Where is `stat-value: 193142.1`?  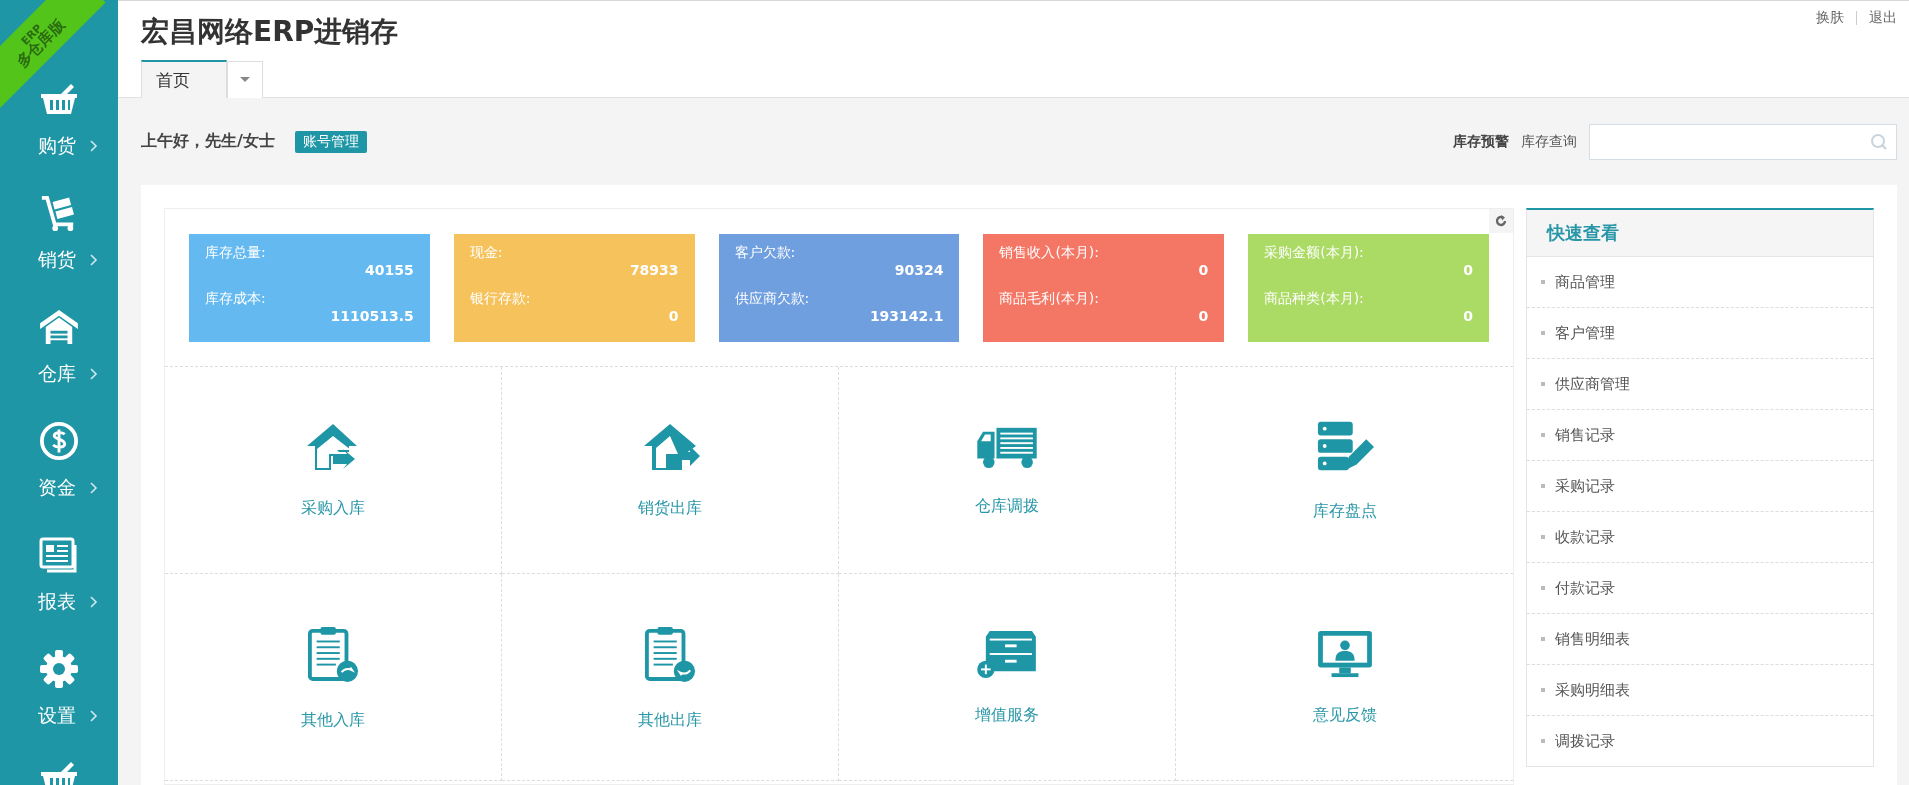
stat-value: 193142.1 is located at coordinates (906, 316).